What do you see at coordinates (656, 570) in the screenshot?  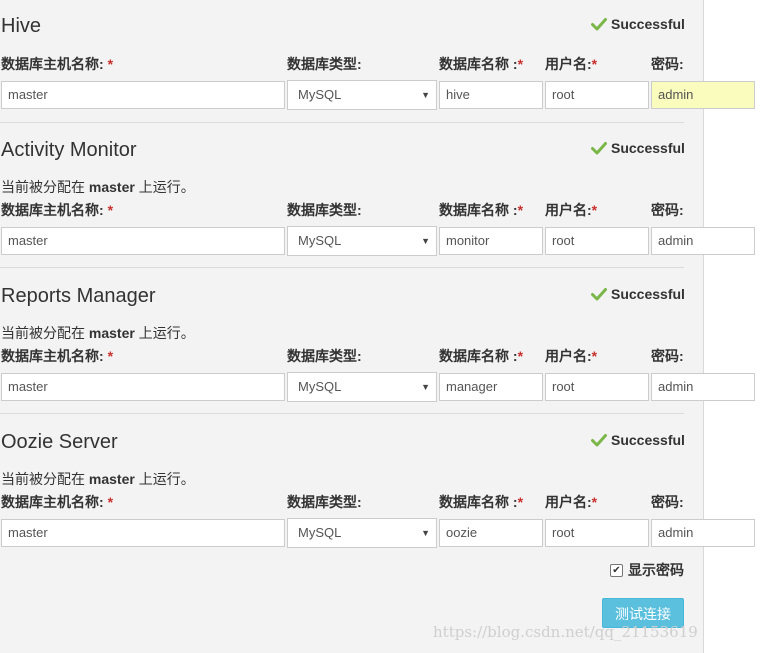 I see `show-password-label: 显示密码` at bounding box center [656, 570].